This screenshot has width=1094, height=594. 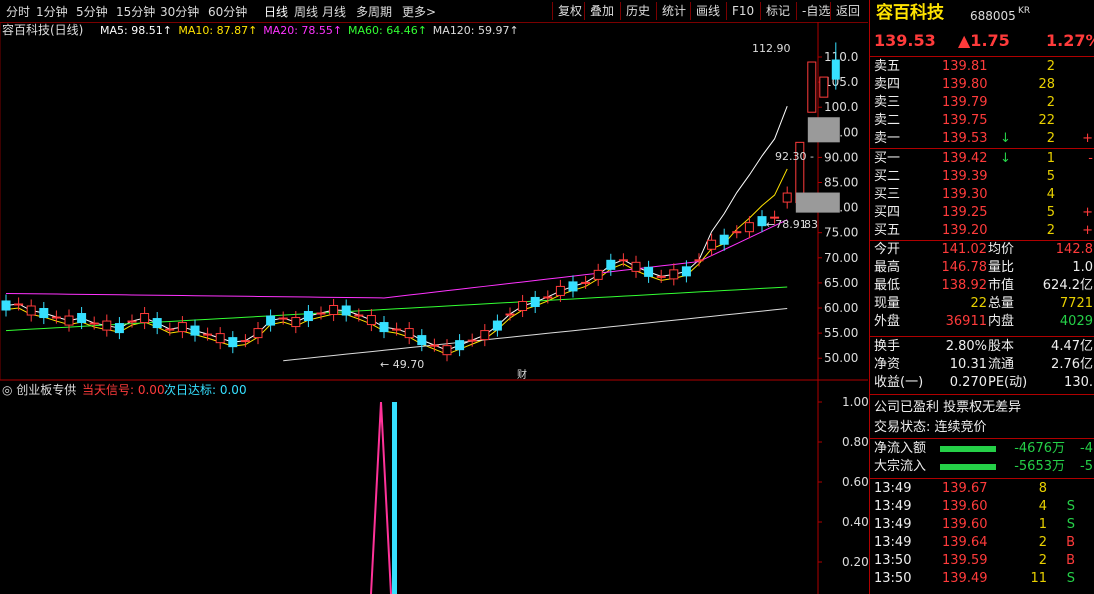 What do you see at coordinates (569, 11) in the screenshot?
I see `toolbar-action-0: 复权` at bounding box center [569, 11].